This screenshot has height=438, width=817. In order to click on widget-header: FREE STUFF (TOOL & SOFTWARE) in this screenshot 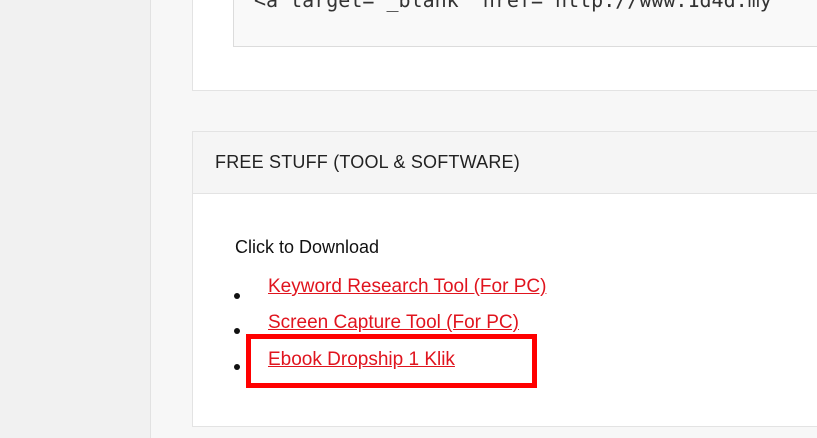, I will do `click(505, 163)`.